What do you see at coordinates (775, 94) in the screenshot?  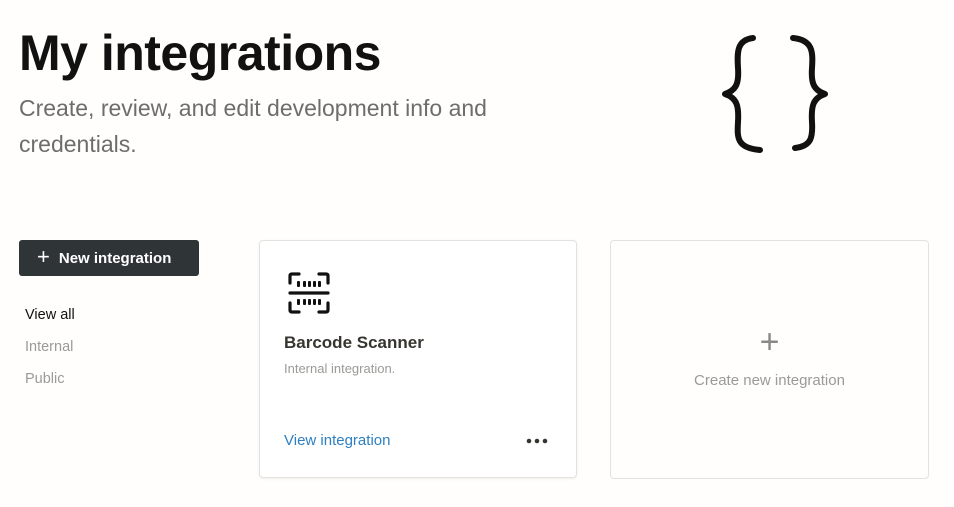 I see `curly-braces-icon` at bounding box center [775, 94].